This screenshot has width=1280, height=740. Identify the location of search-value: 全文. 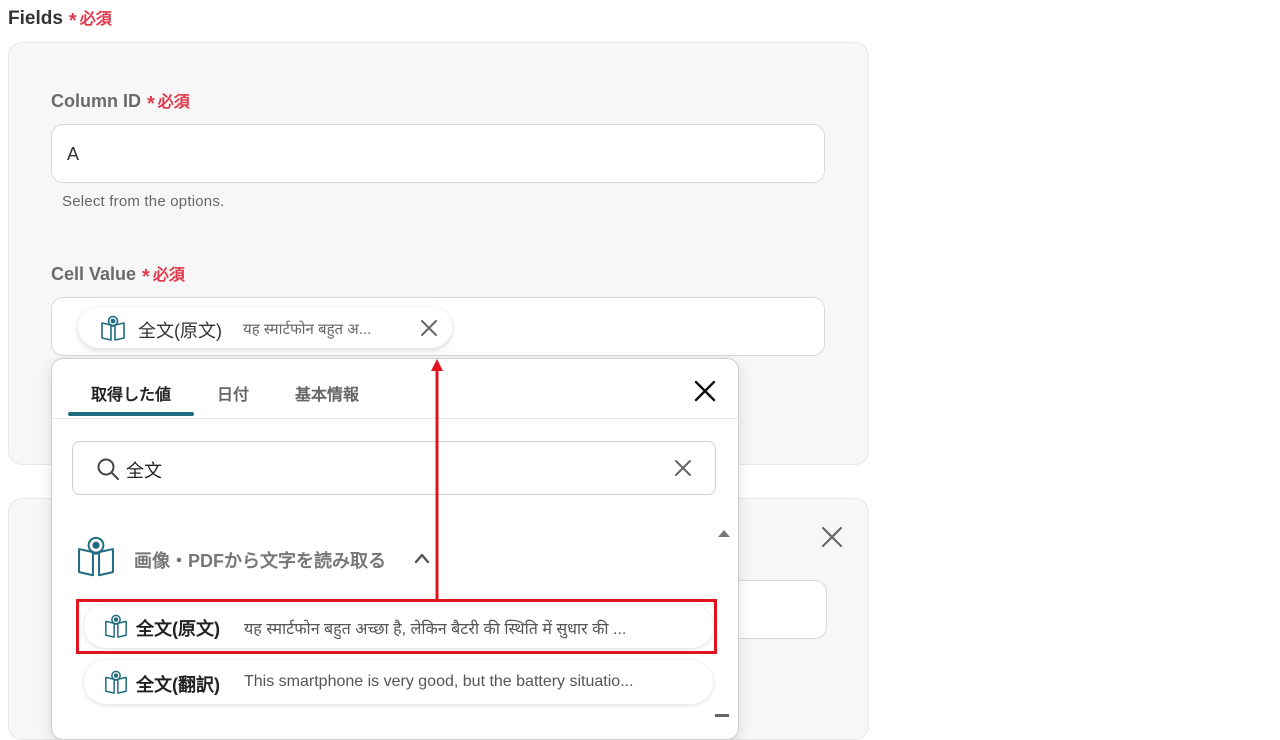
(144, 471).